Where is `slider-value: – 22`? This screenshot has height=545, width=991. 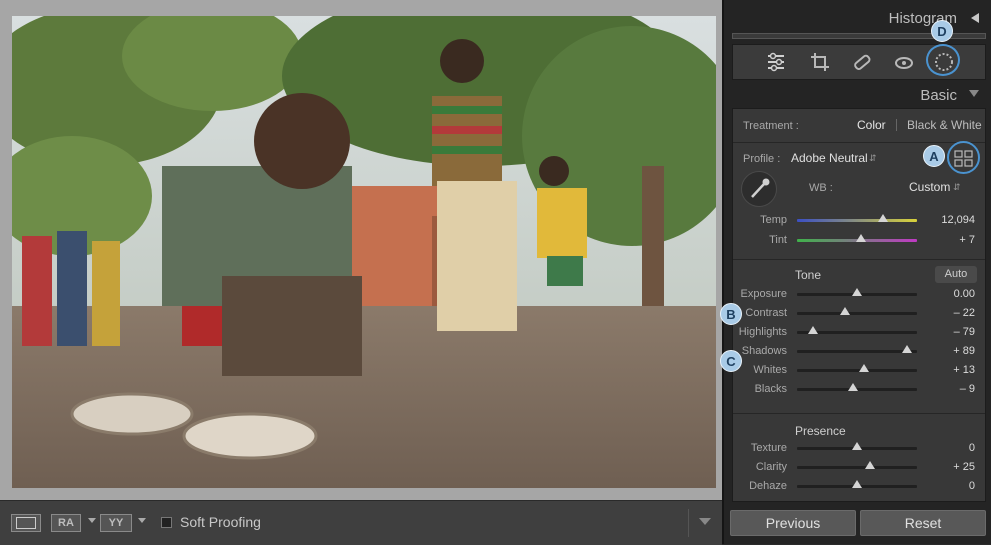
slider-value: – 22 is located at coordinates (950, 313).